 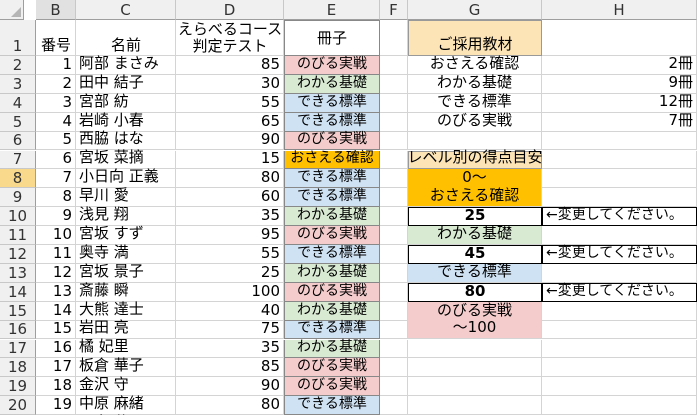 I want to click on student-number: 11, so click(x=56, y=254).